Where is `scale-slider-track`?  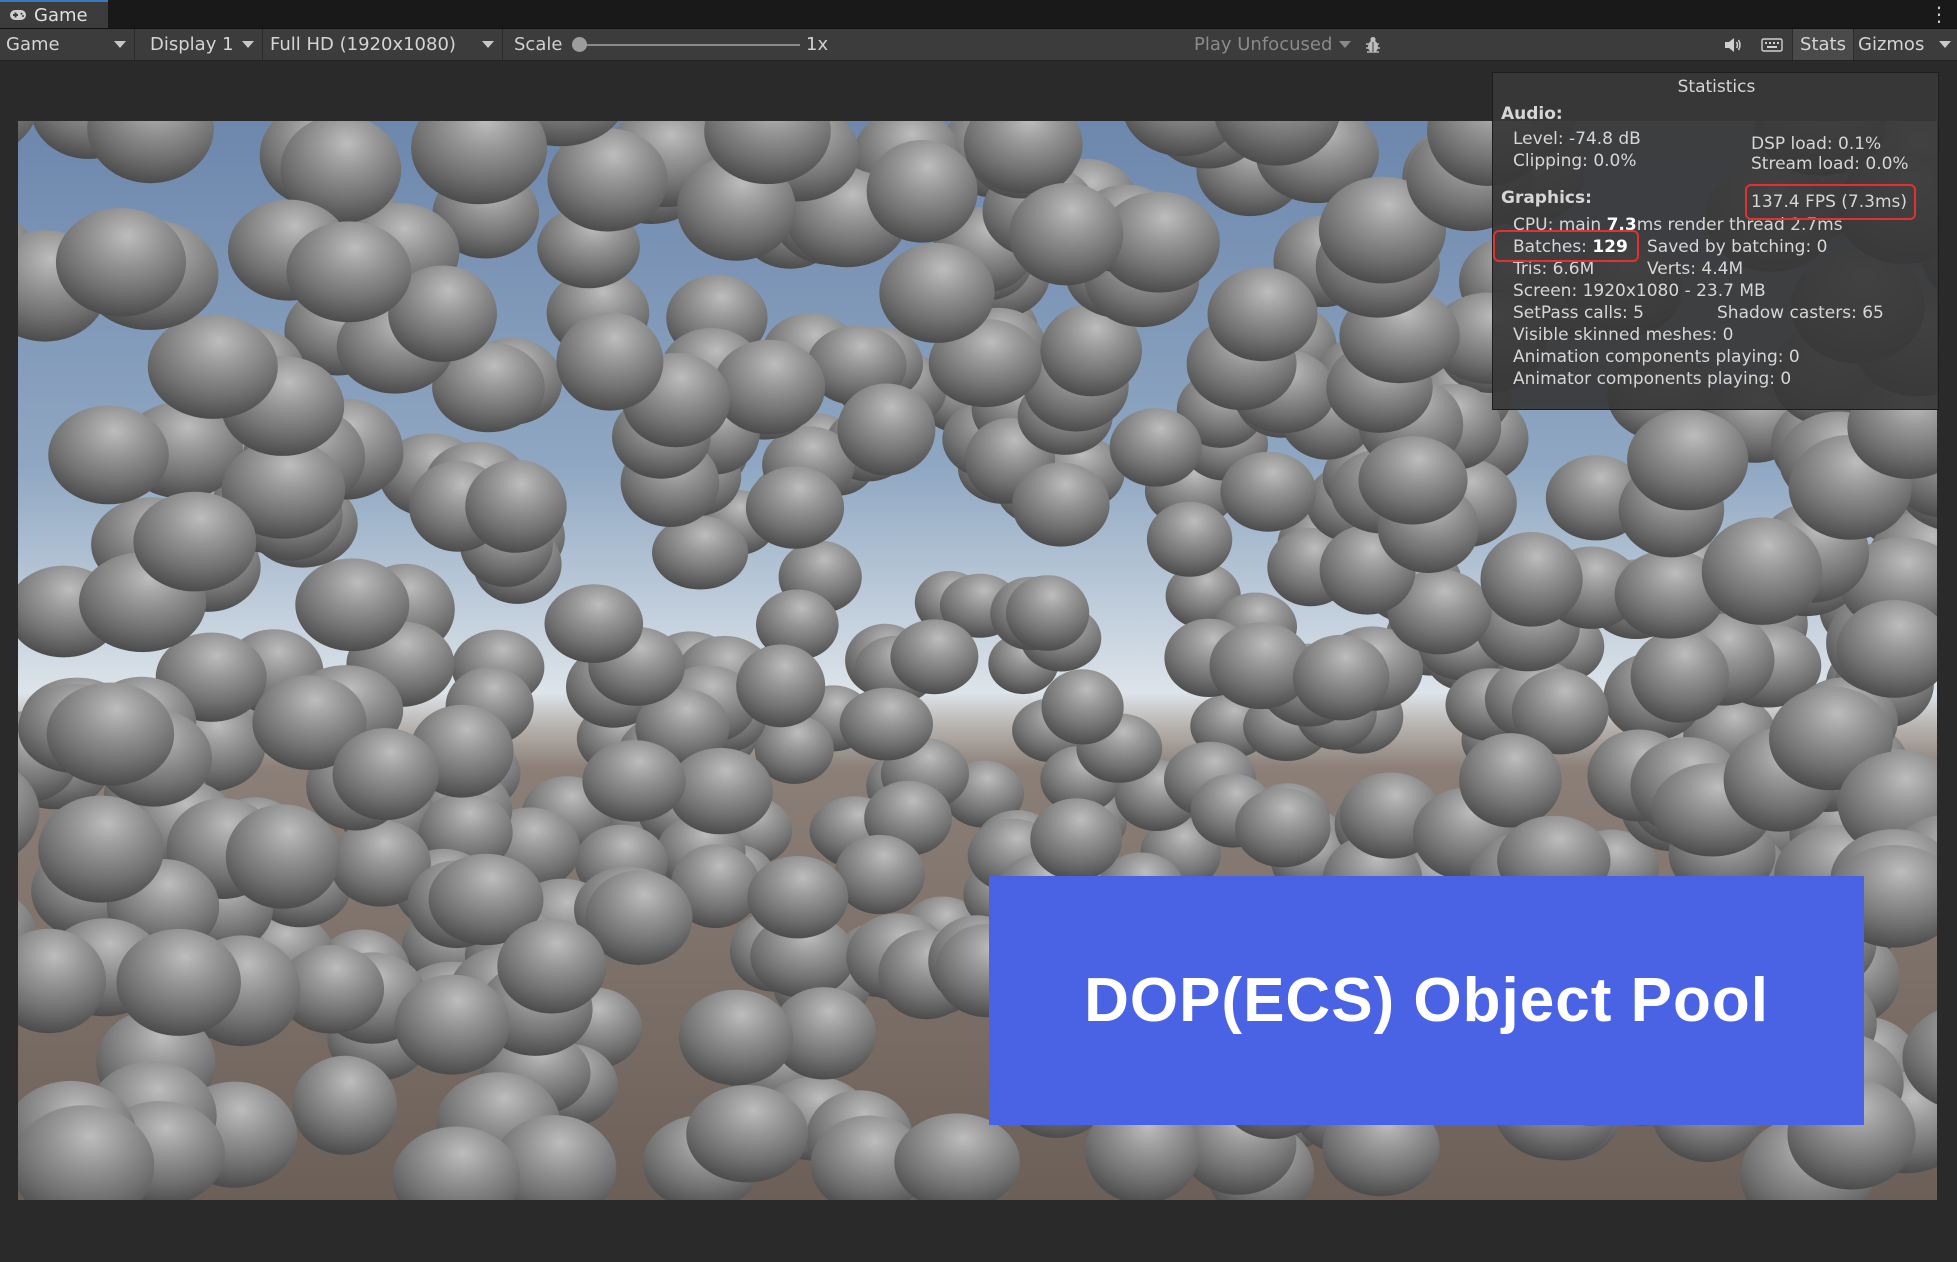
scale-slider-track is located at coordinates (689, 45).